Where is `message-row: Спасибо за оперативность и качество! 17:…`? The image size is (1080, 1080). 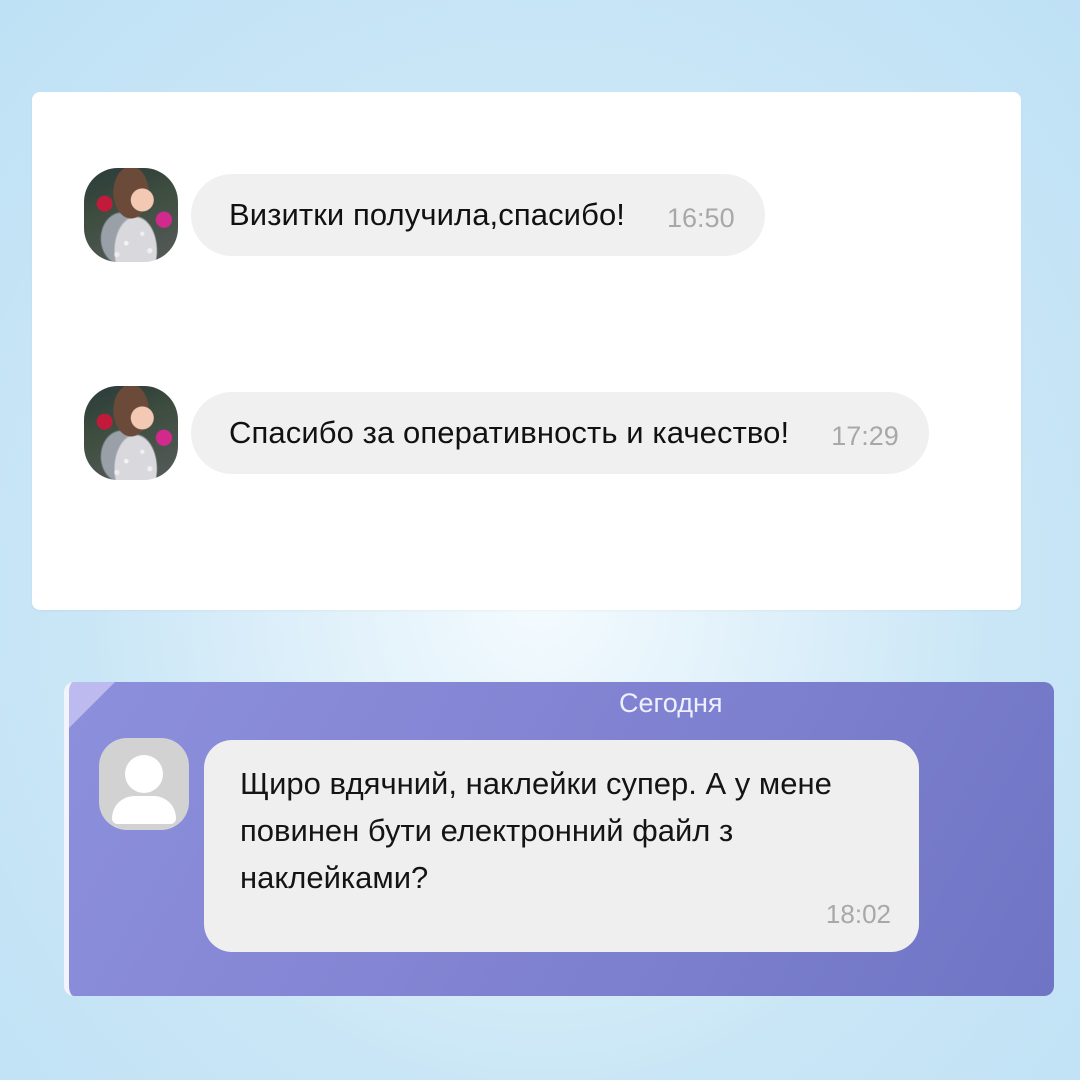
message-row: Спасибо за оперативность и качество! 17:… is located at coordinates (506, 433).